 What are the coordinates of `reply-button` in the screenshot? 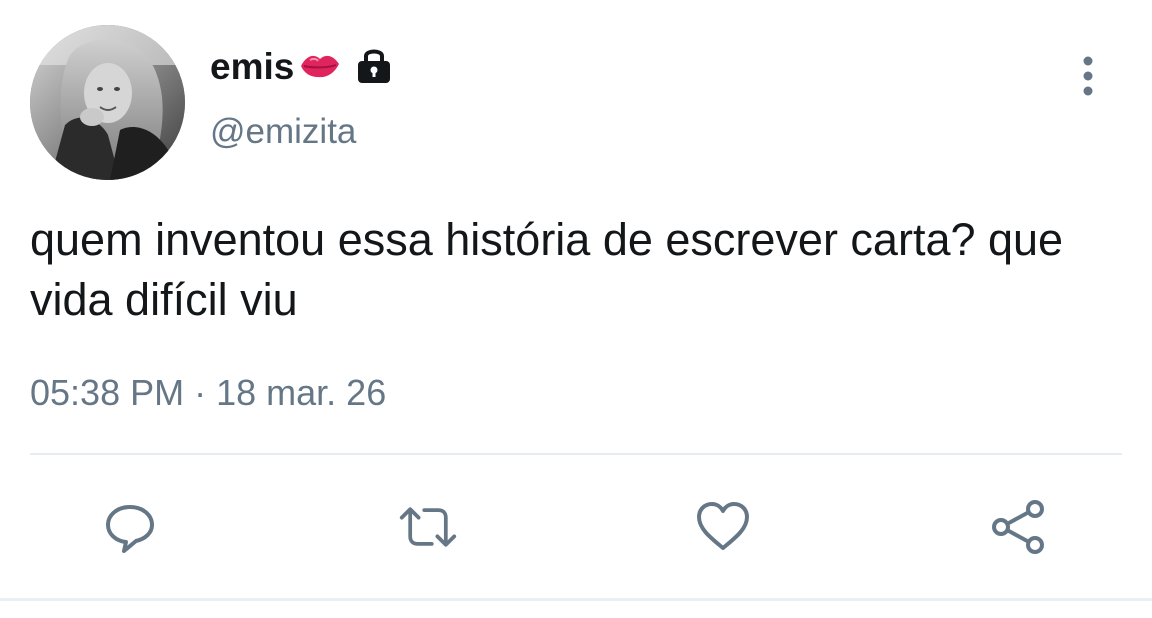 It's located at (130, 527).